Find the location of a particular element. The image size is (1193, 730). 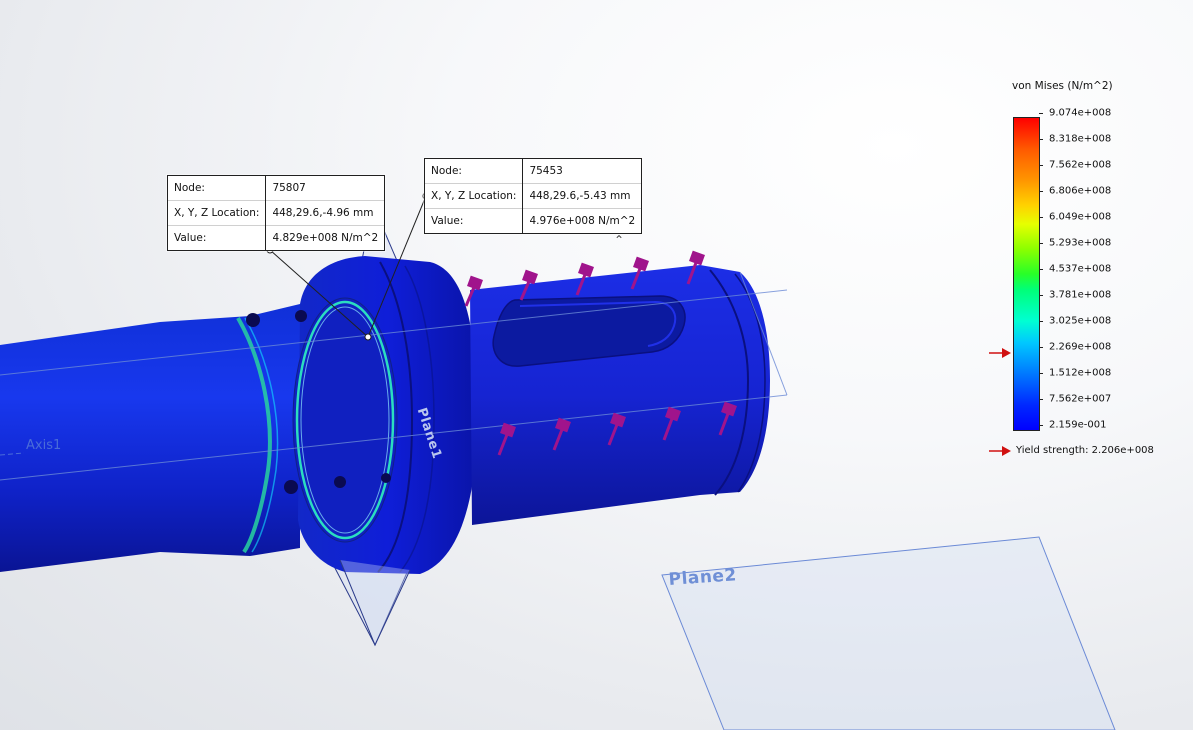

legend-label: 4.537e+008 is located at coordinates (1080, 269).